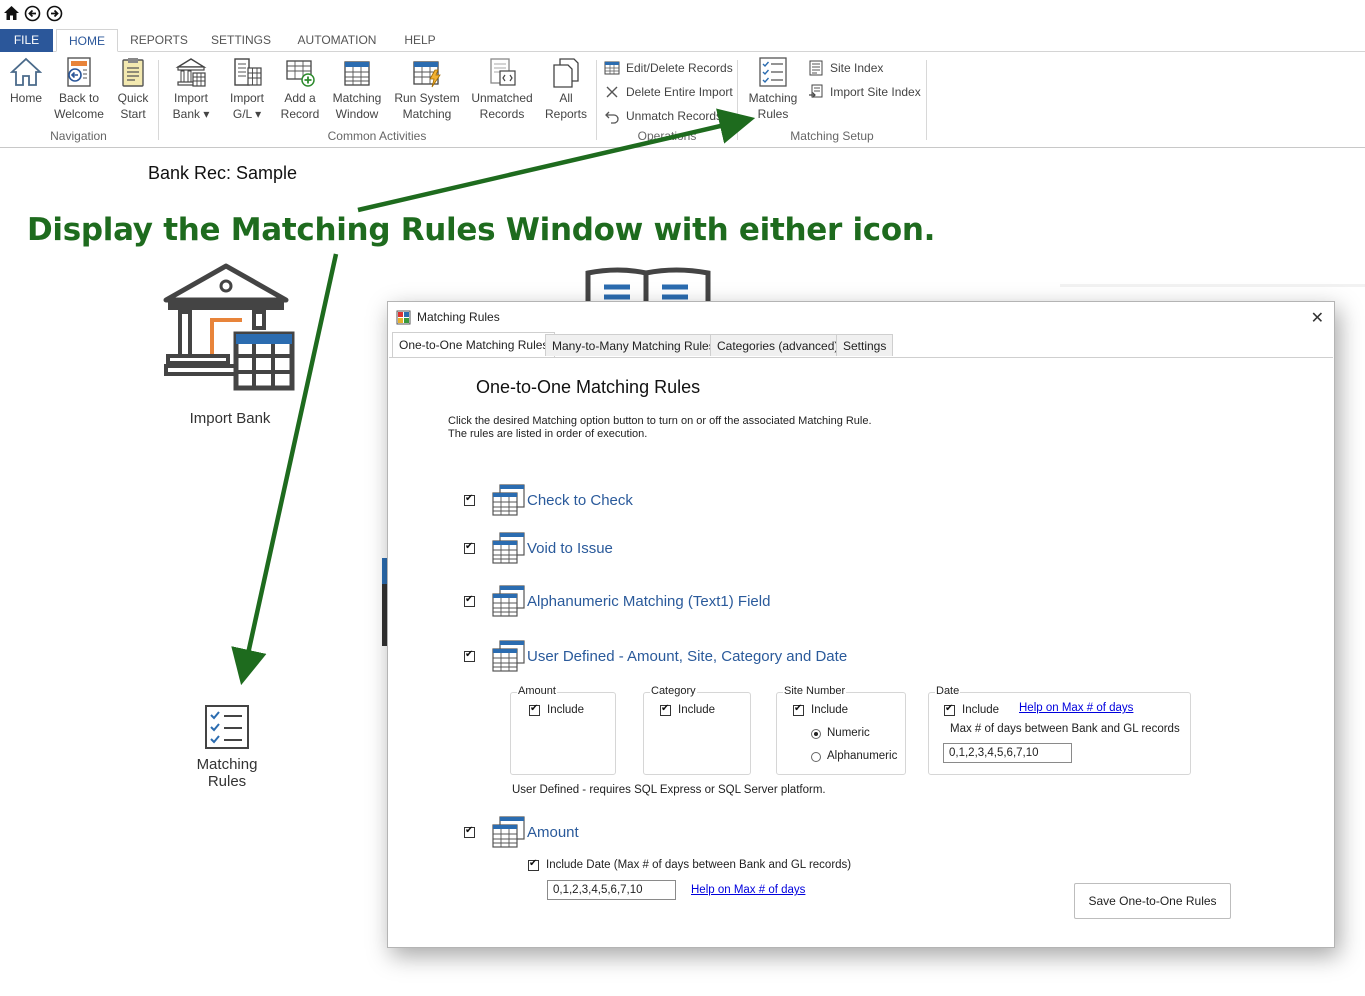 The image size is (1365, 996). Describe the element at coordinates (1317, 318) in the screenshot. I see `close-icon: ✕` at that location.